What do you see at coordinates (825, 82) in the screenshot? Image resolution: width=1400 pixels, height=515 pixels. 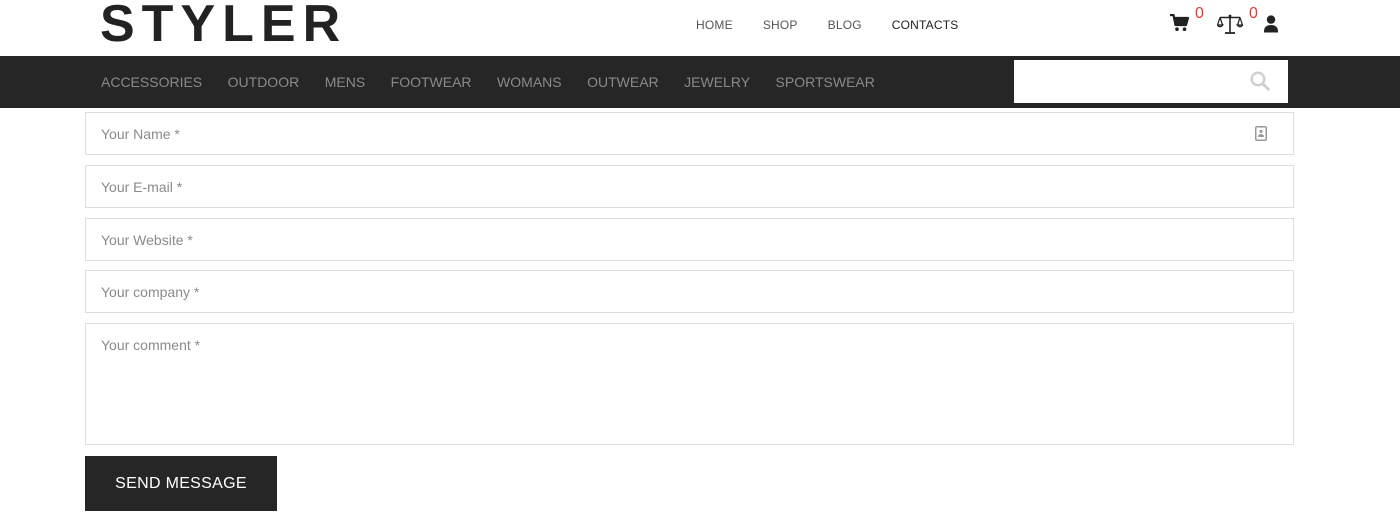 I see `category-sportswear: SPORTSWEAR` at bounding box center [825, 82].